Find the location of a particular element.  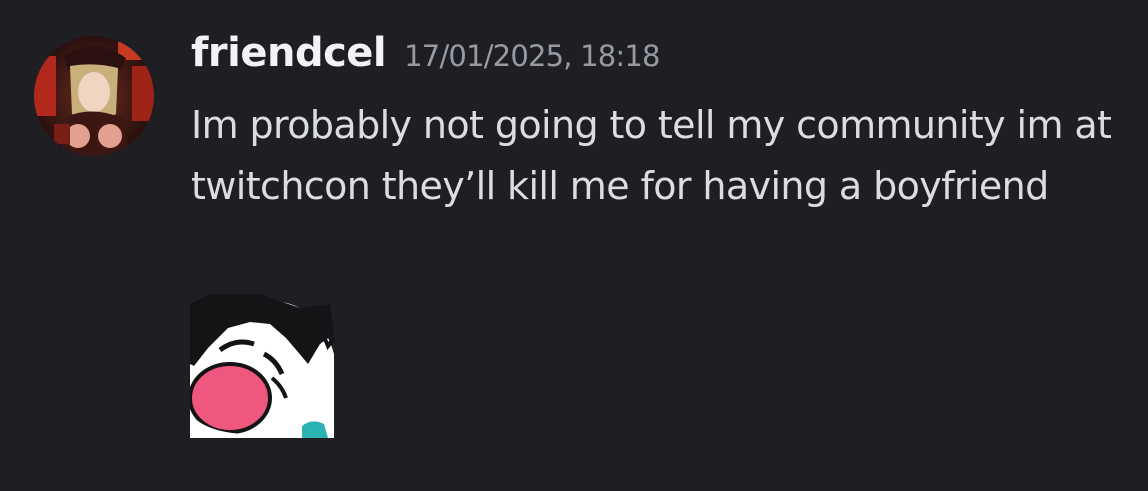

timestamp: 17/01/2025, 18:18 is located at coordinates (532, 56).